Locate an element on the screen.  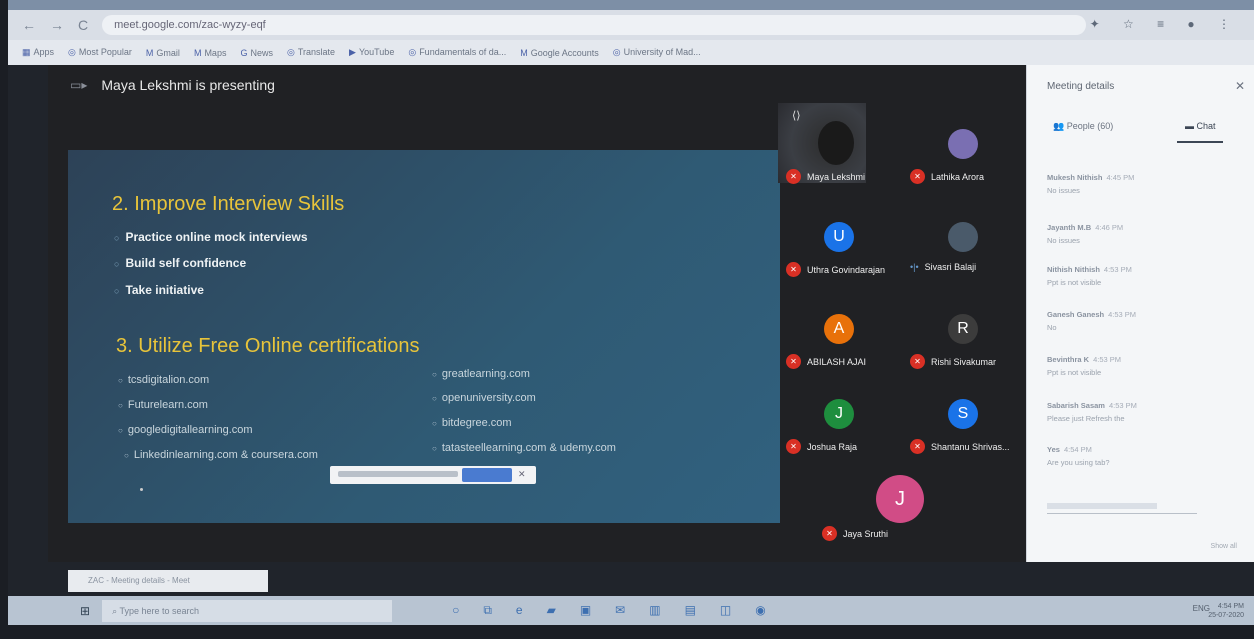
slide-link: googledigitallearning.com is located at coordinates (185, 430).